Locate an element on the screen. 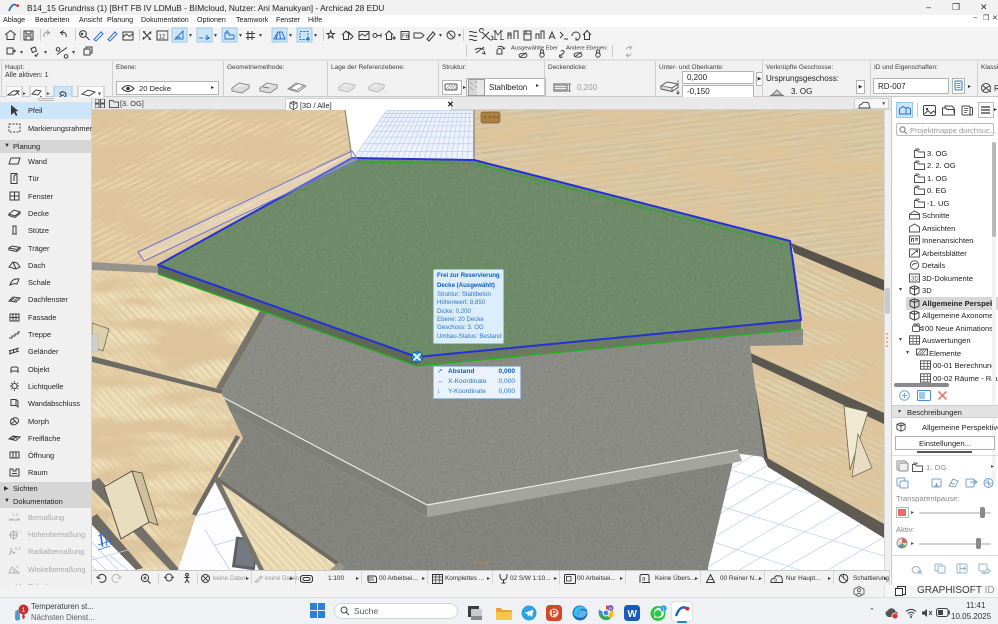 The width and height of the screenshot is (998, 624). svg-text: Ausgewählte Eber is located at coordinates (534, 49).